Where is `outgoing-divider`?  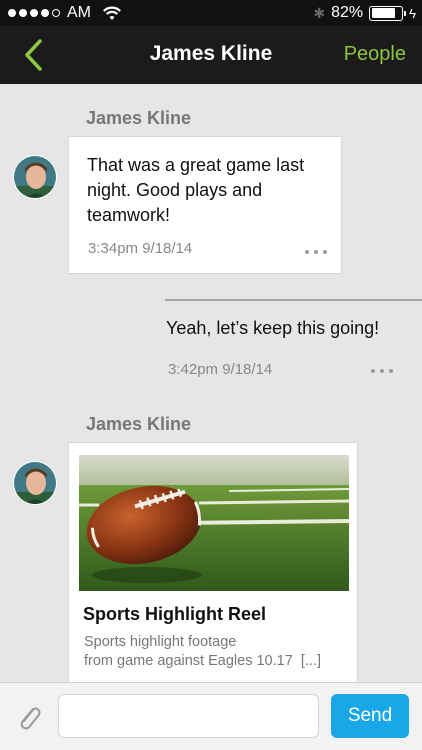 outgoing-divider is located at coordinates (293, 300).